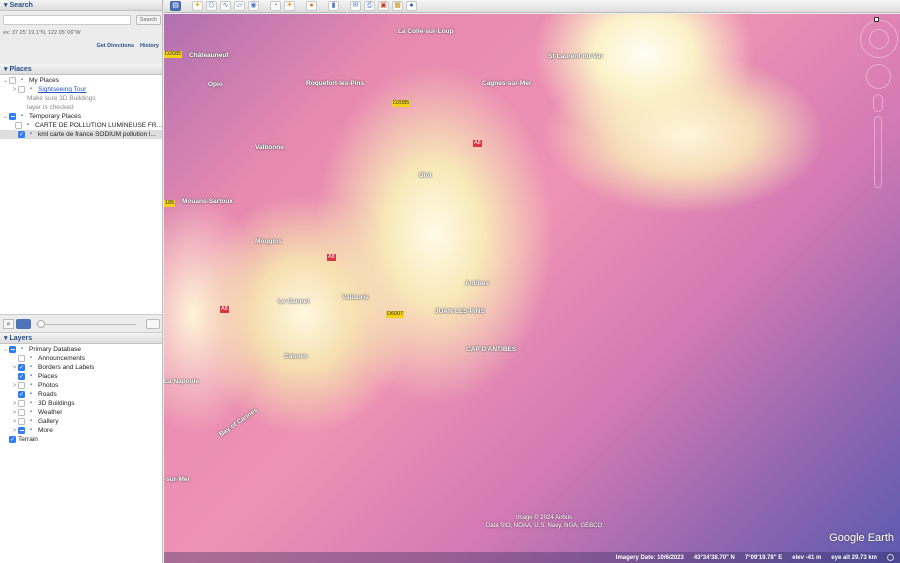  What do you see at coordinates (31, 358) in the screenshot?
I see `envelope-icon: ▪` at bounding box center [31, 358].